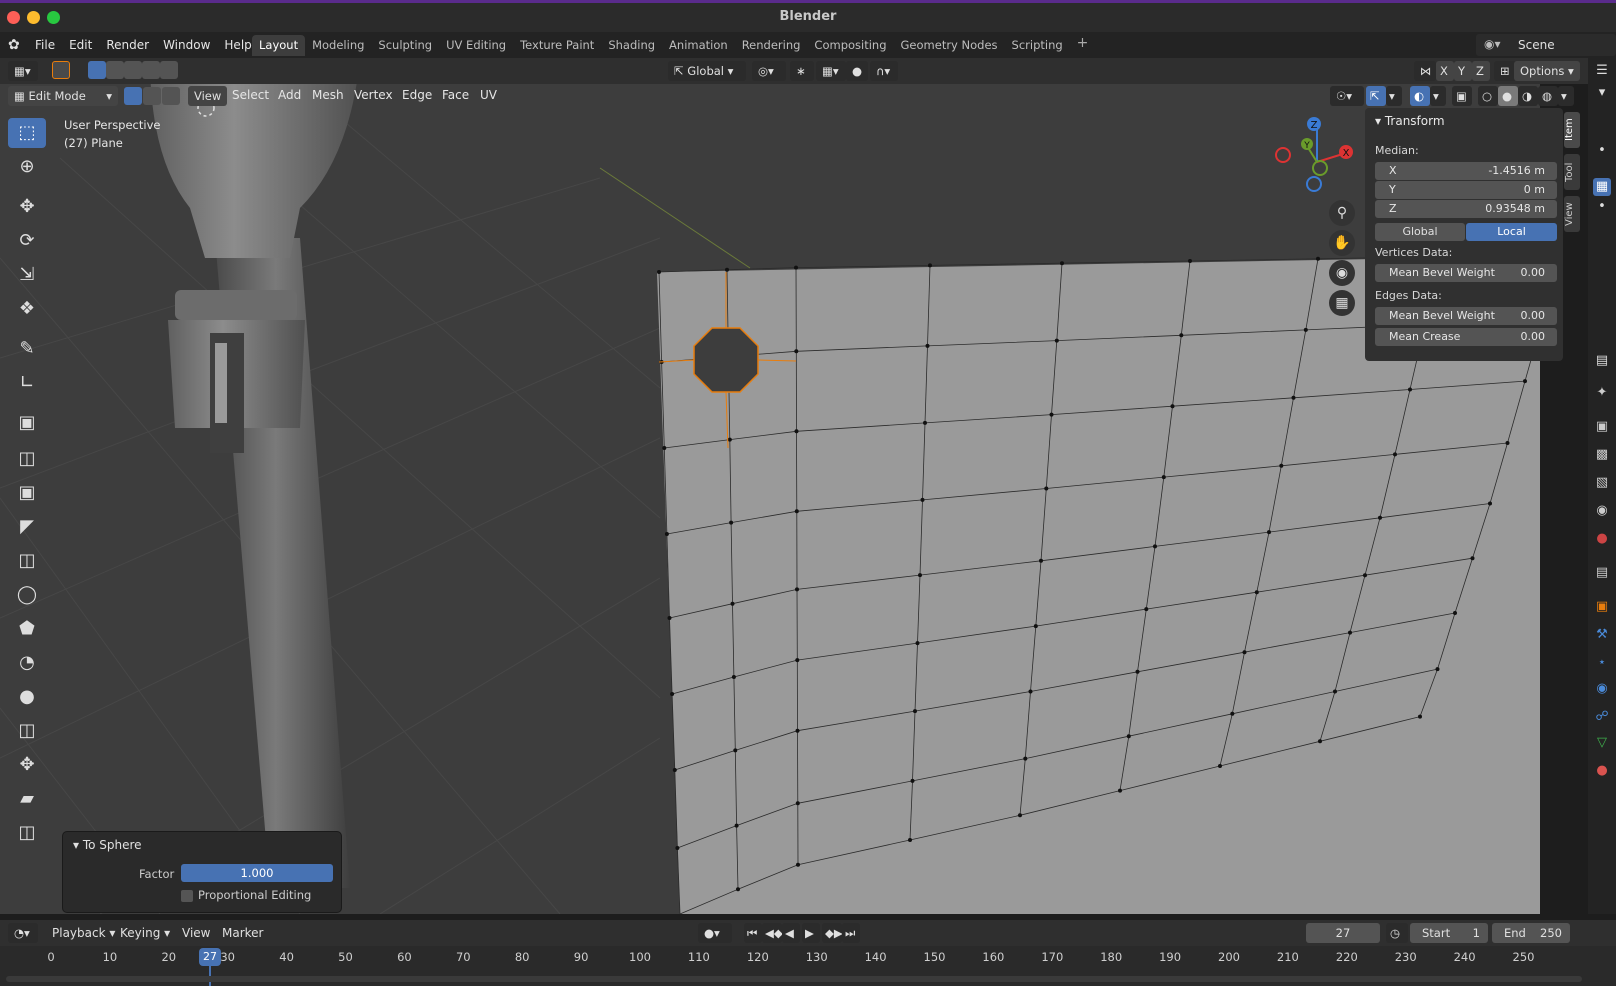 Image resolution: width=1616 pixels, height=986 pixels. I want to click on menu-file: File, so click(45, 45).